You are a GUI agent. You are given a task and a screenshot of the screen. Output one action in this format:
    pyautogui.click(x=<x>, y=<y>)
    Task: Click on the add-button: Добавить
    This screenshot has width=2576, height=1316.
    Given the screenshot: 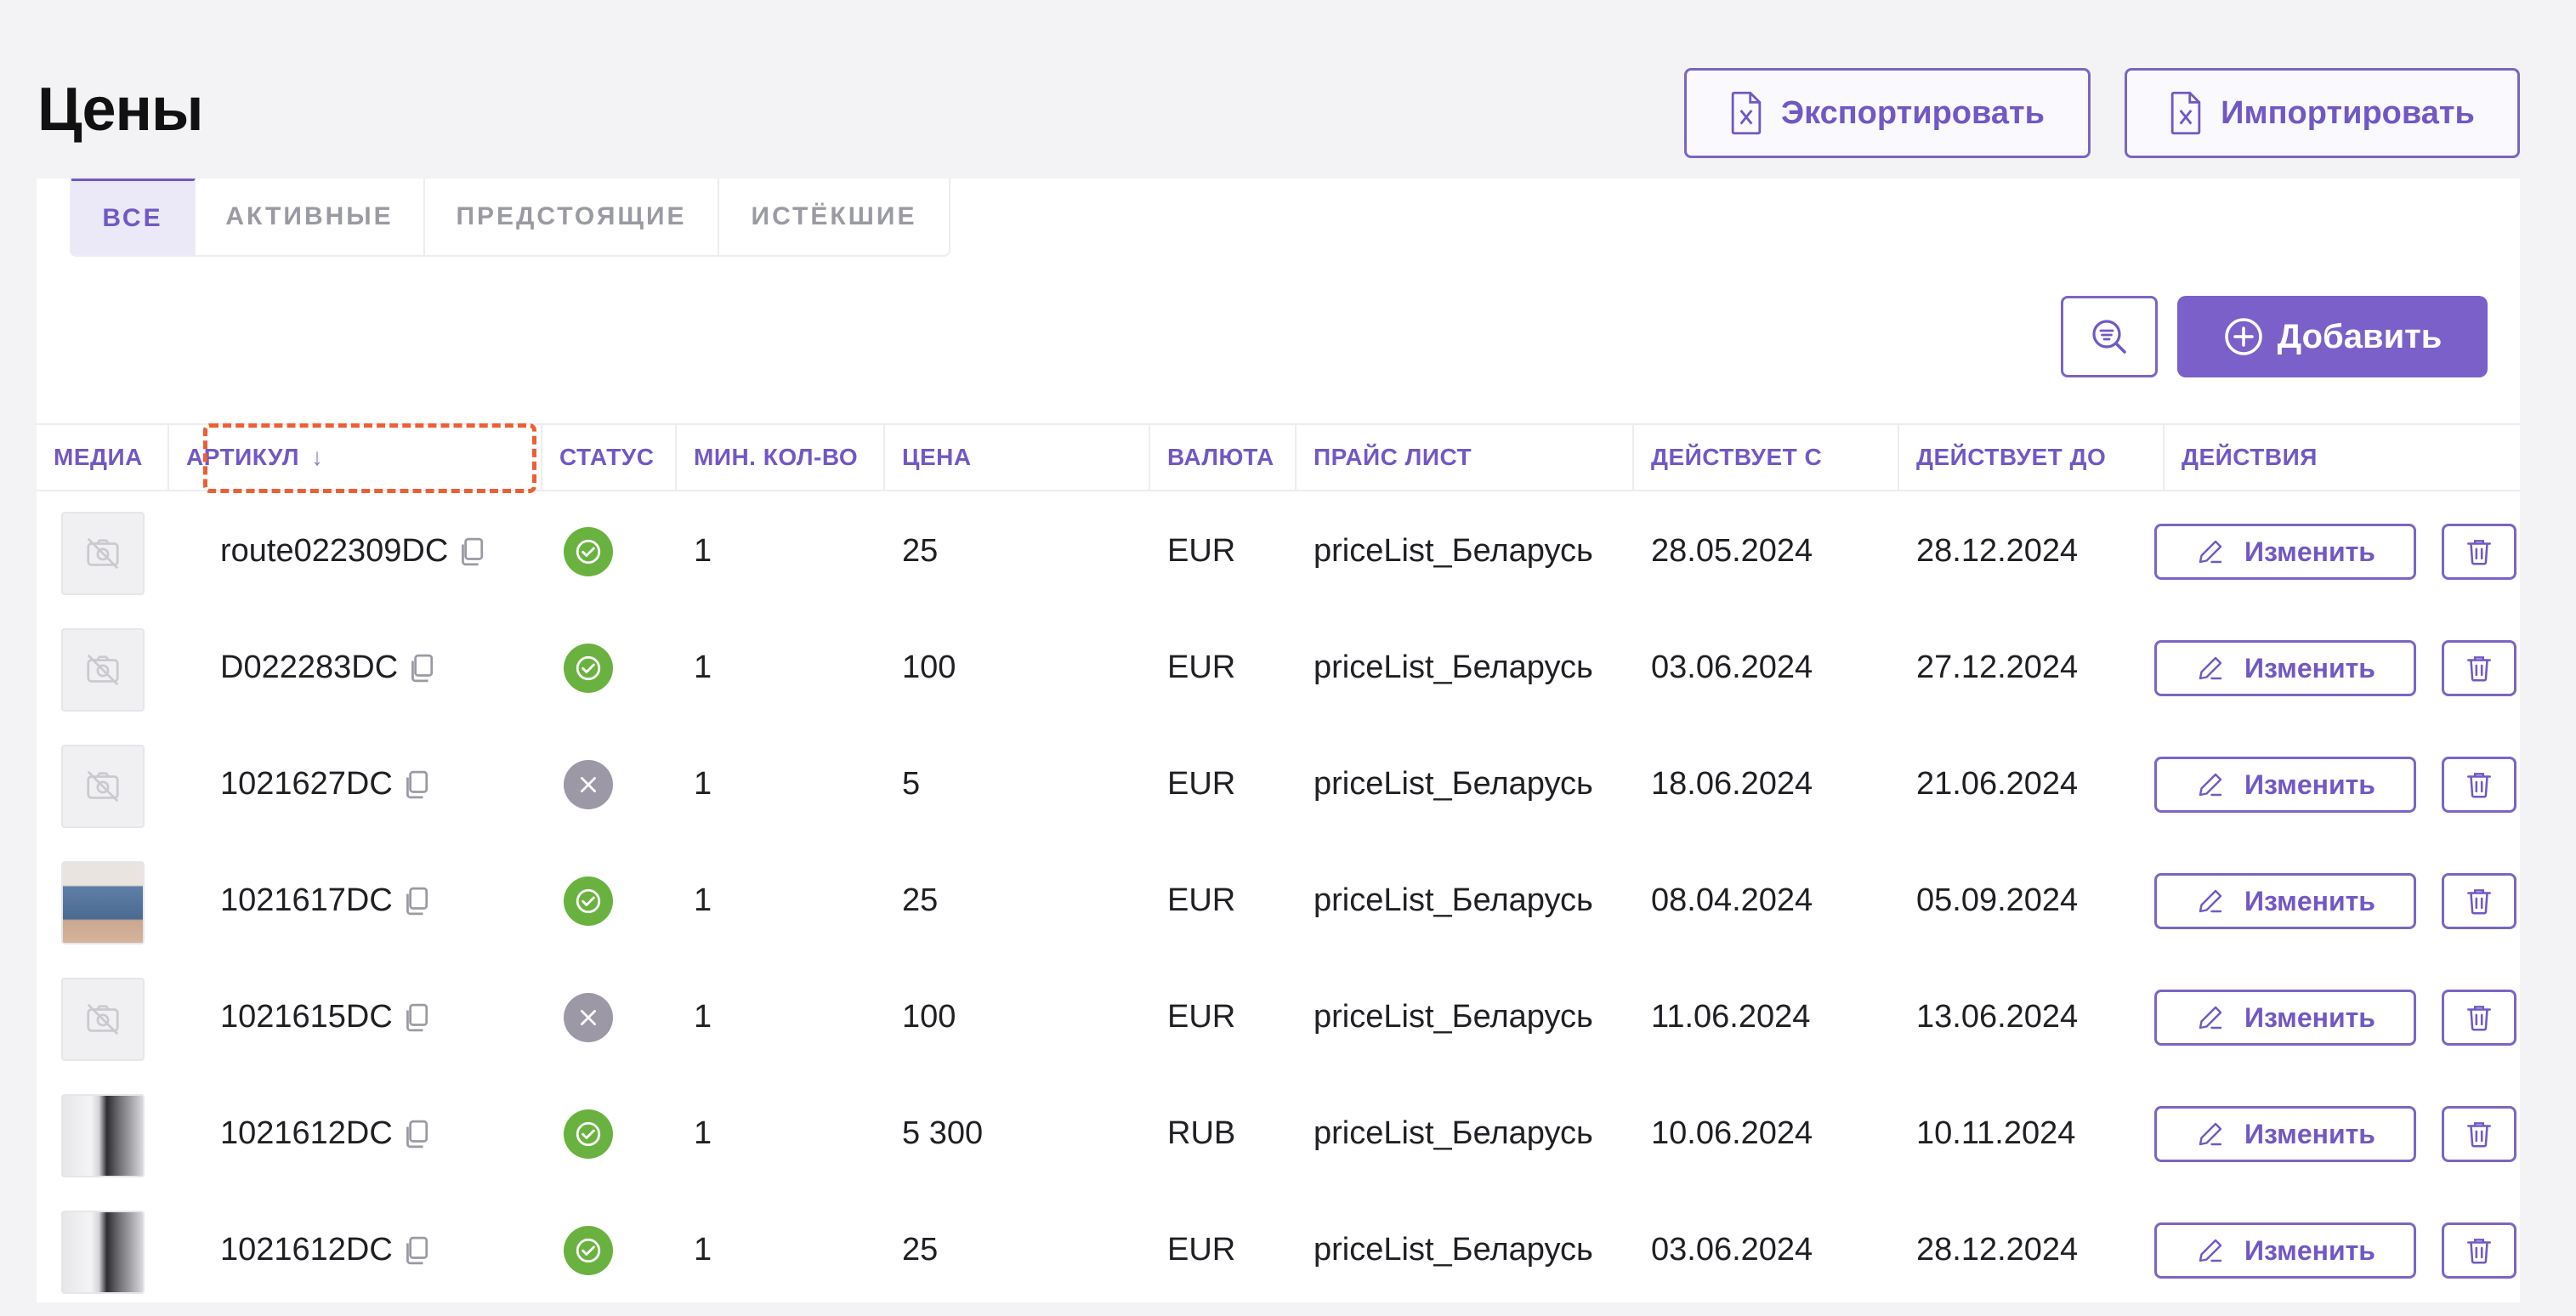 What is the action you would take?
    pyautogui.click(x=2333, y=336)
    